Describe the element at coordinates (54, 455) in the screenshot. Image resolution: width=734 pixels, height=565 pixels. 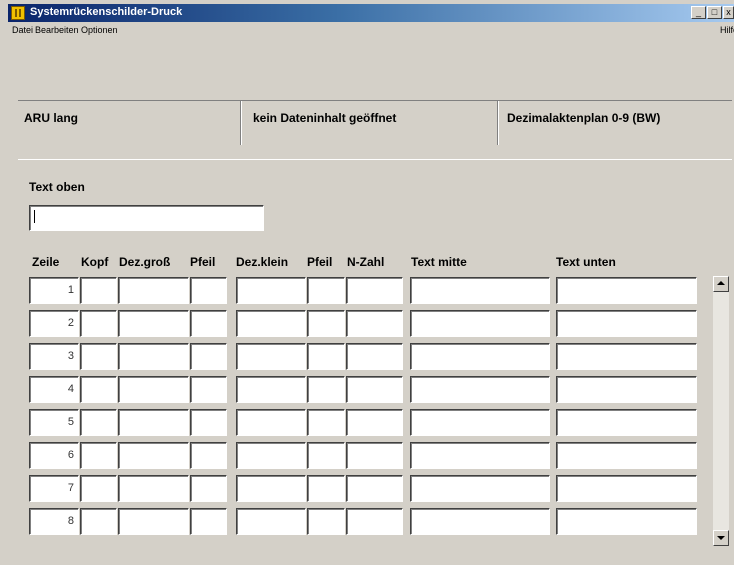
I see `cell-zeile: 6` at that location.